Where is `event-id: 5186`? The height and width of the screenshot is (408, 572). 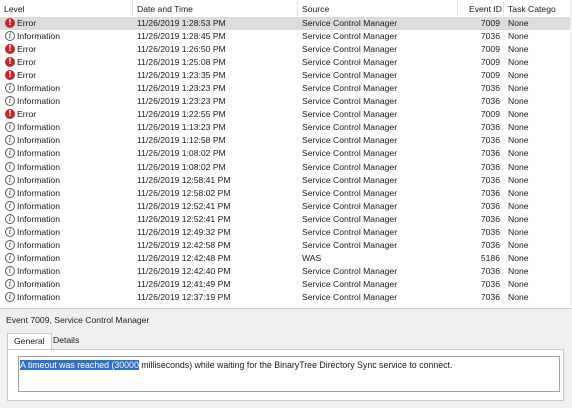 event-id: 5186 is located at coordinates (490, 257).